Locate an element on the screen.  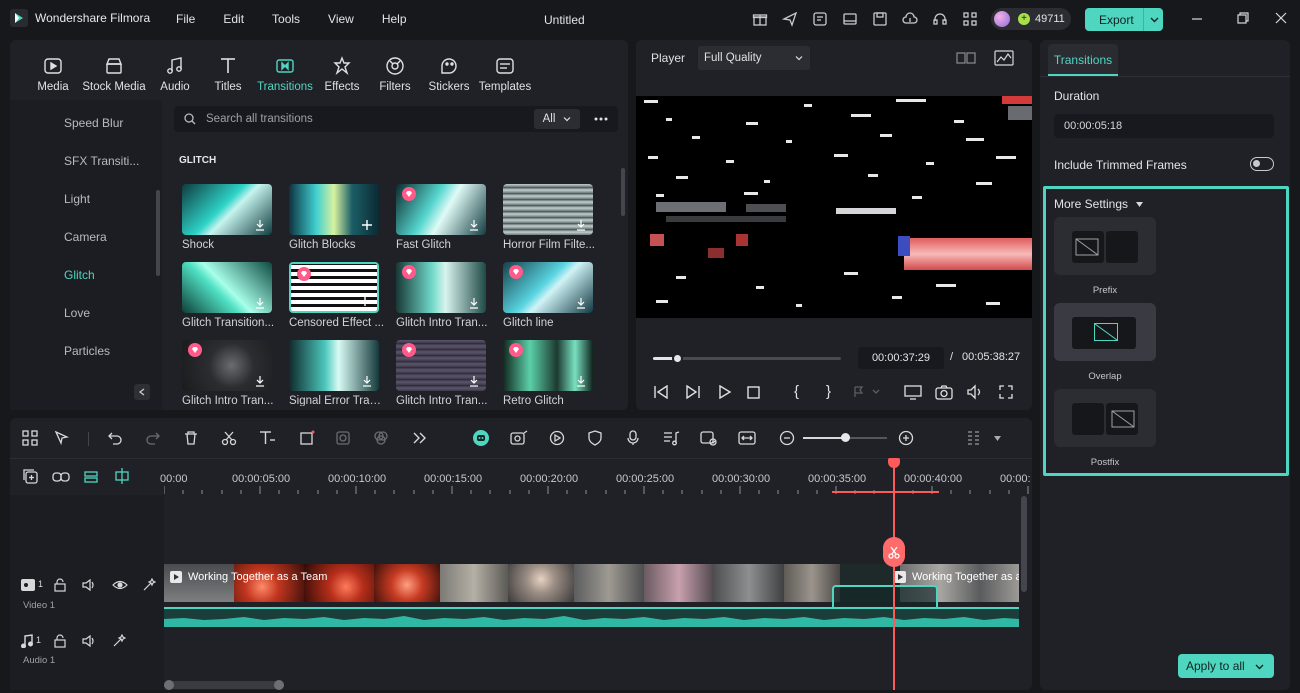
tab-transitions-properties: Transitions is located at coordinates (1083, 60).